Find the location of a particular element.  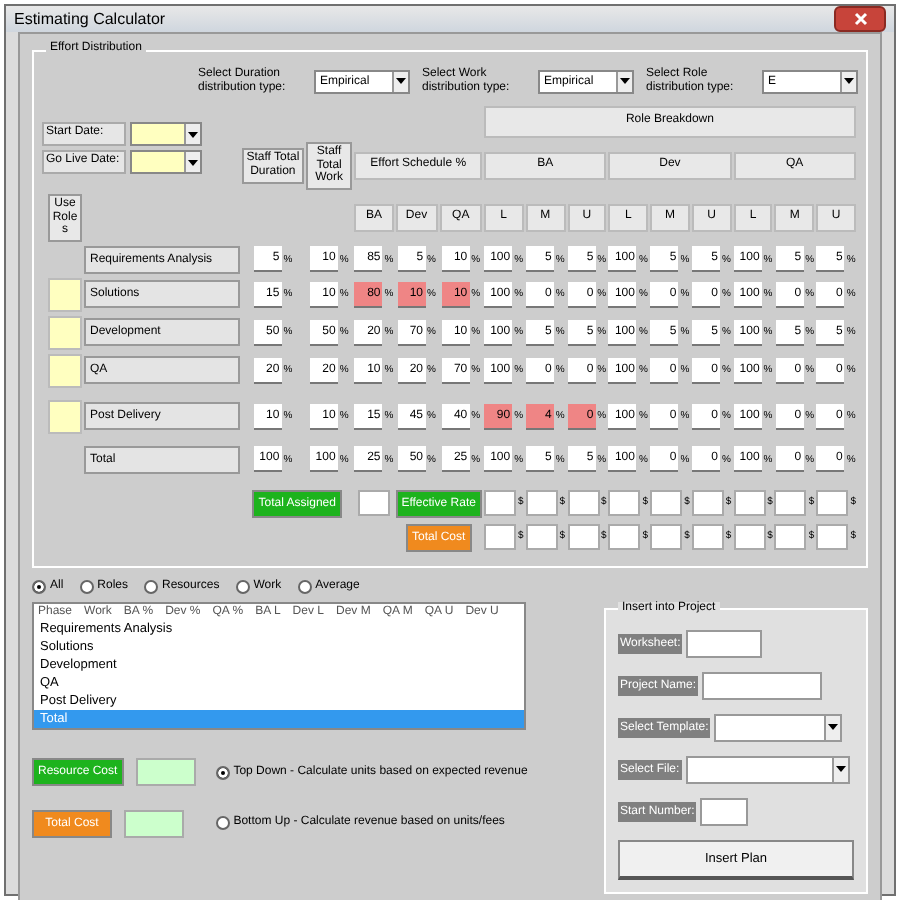

close-icon is located at coordinates (860, 19).